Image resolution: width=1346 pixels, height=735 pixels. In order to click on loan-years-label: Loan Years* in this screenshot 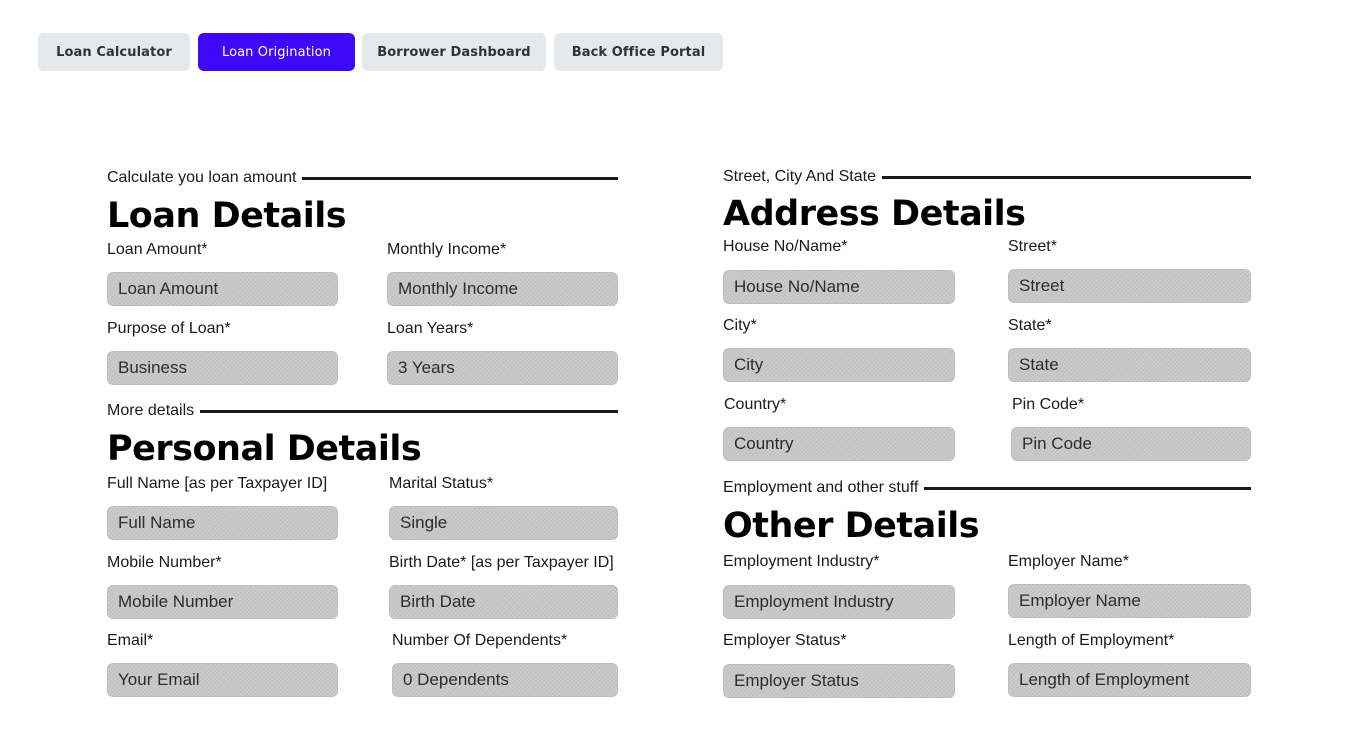, I will do `click(430, 328)`.